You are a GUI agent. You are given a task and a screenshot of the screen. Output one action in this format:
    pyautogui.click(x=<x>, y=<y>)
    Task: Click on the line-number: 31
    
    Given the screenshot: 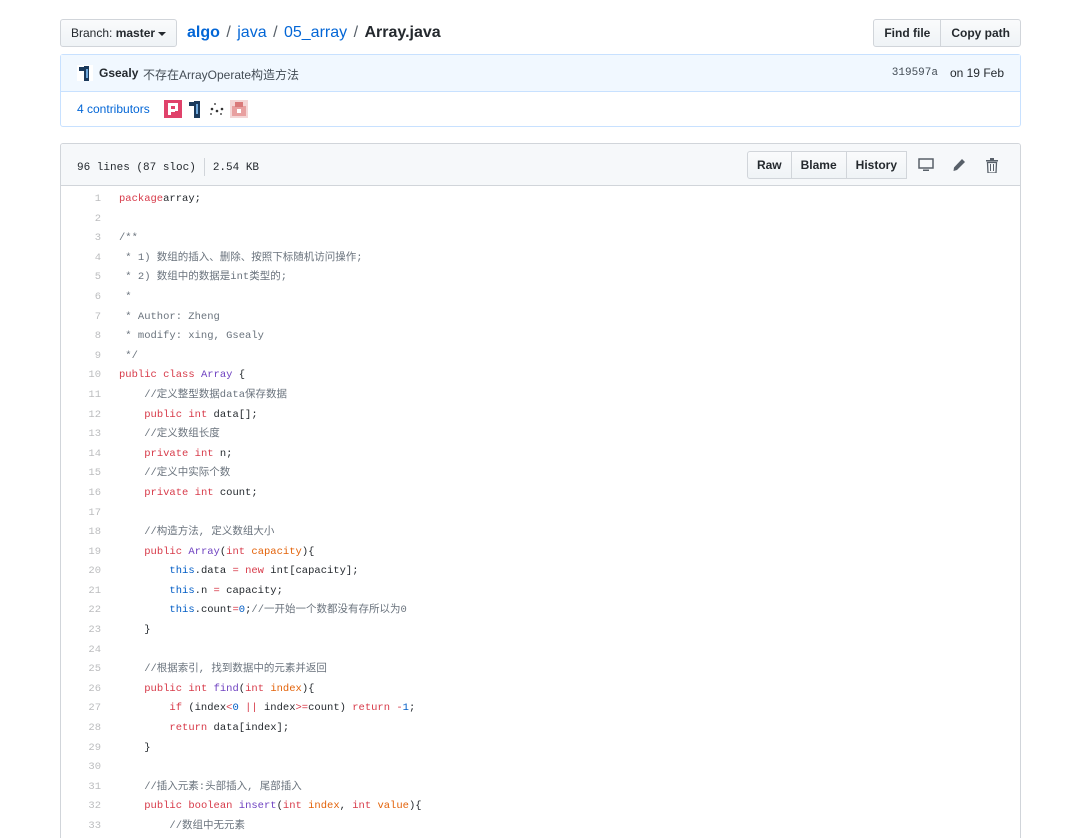 What is the action you would take?
    pyautogui.click(x=81, y=788)
    